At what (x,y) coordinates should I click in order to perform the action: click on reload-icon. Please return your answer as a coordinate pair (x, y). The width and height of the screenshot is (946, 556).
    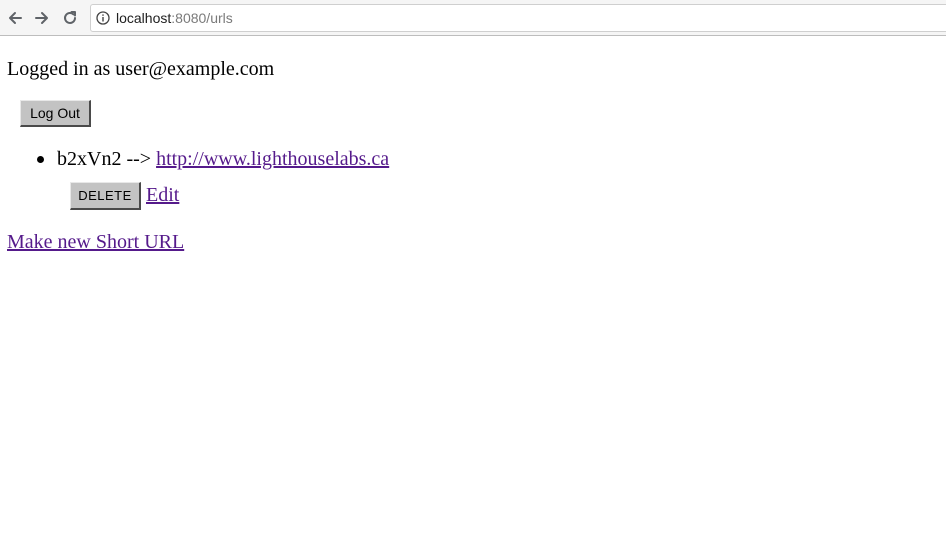
    Looking at the image, I should click on (70, 18).